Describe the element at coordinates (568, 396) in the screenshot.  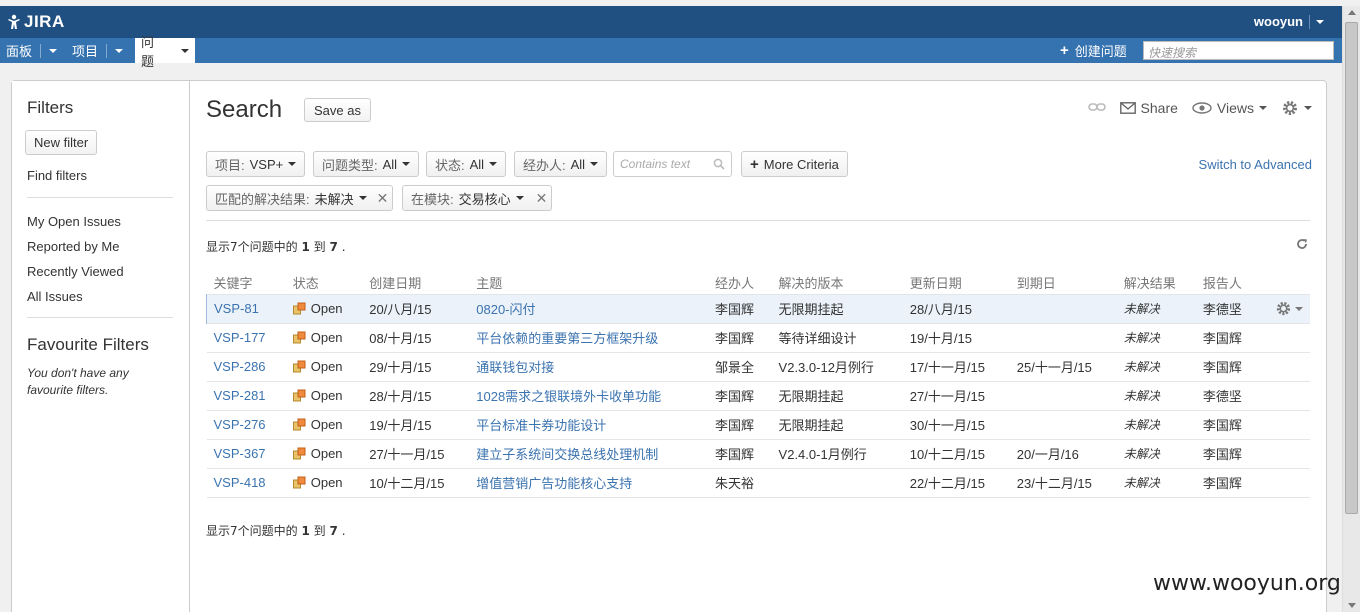
I see `summary-link: 1028需求之银联境外卡收单功能` at that location.